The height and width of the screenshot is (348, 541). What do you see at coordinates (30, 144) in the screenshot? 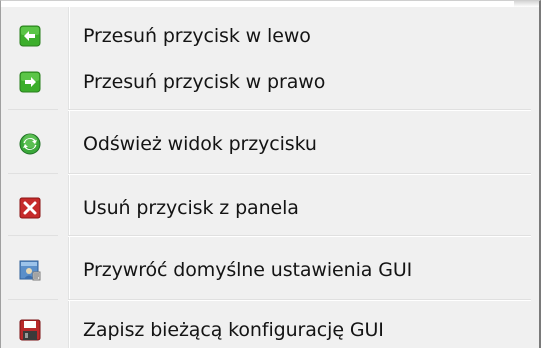
I see `refresh-icon` at bounding box center [30, 144].